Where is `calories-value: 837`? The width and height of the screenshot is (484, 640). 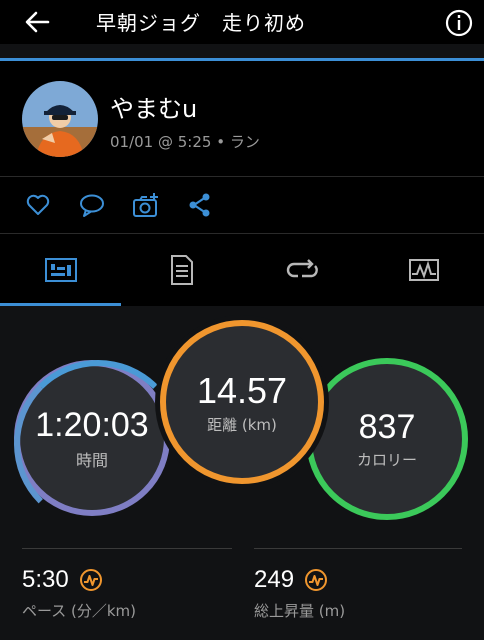
calories-value: 837 is located at coordinates (387, 427).